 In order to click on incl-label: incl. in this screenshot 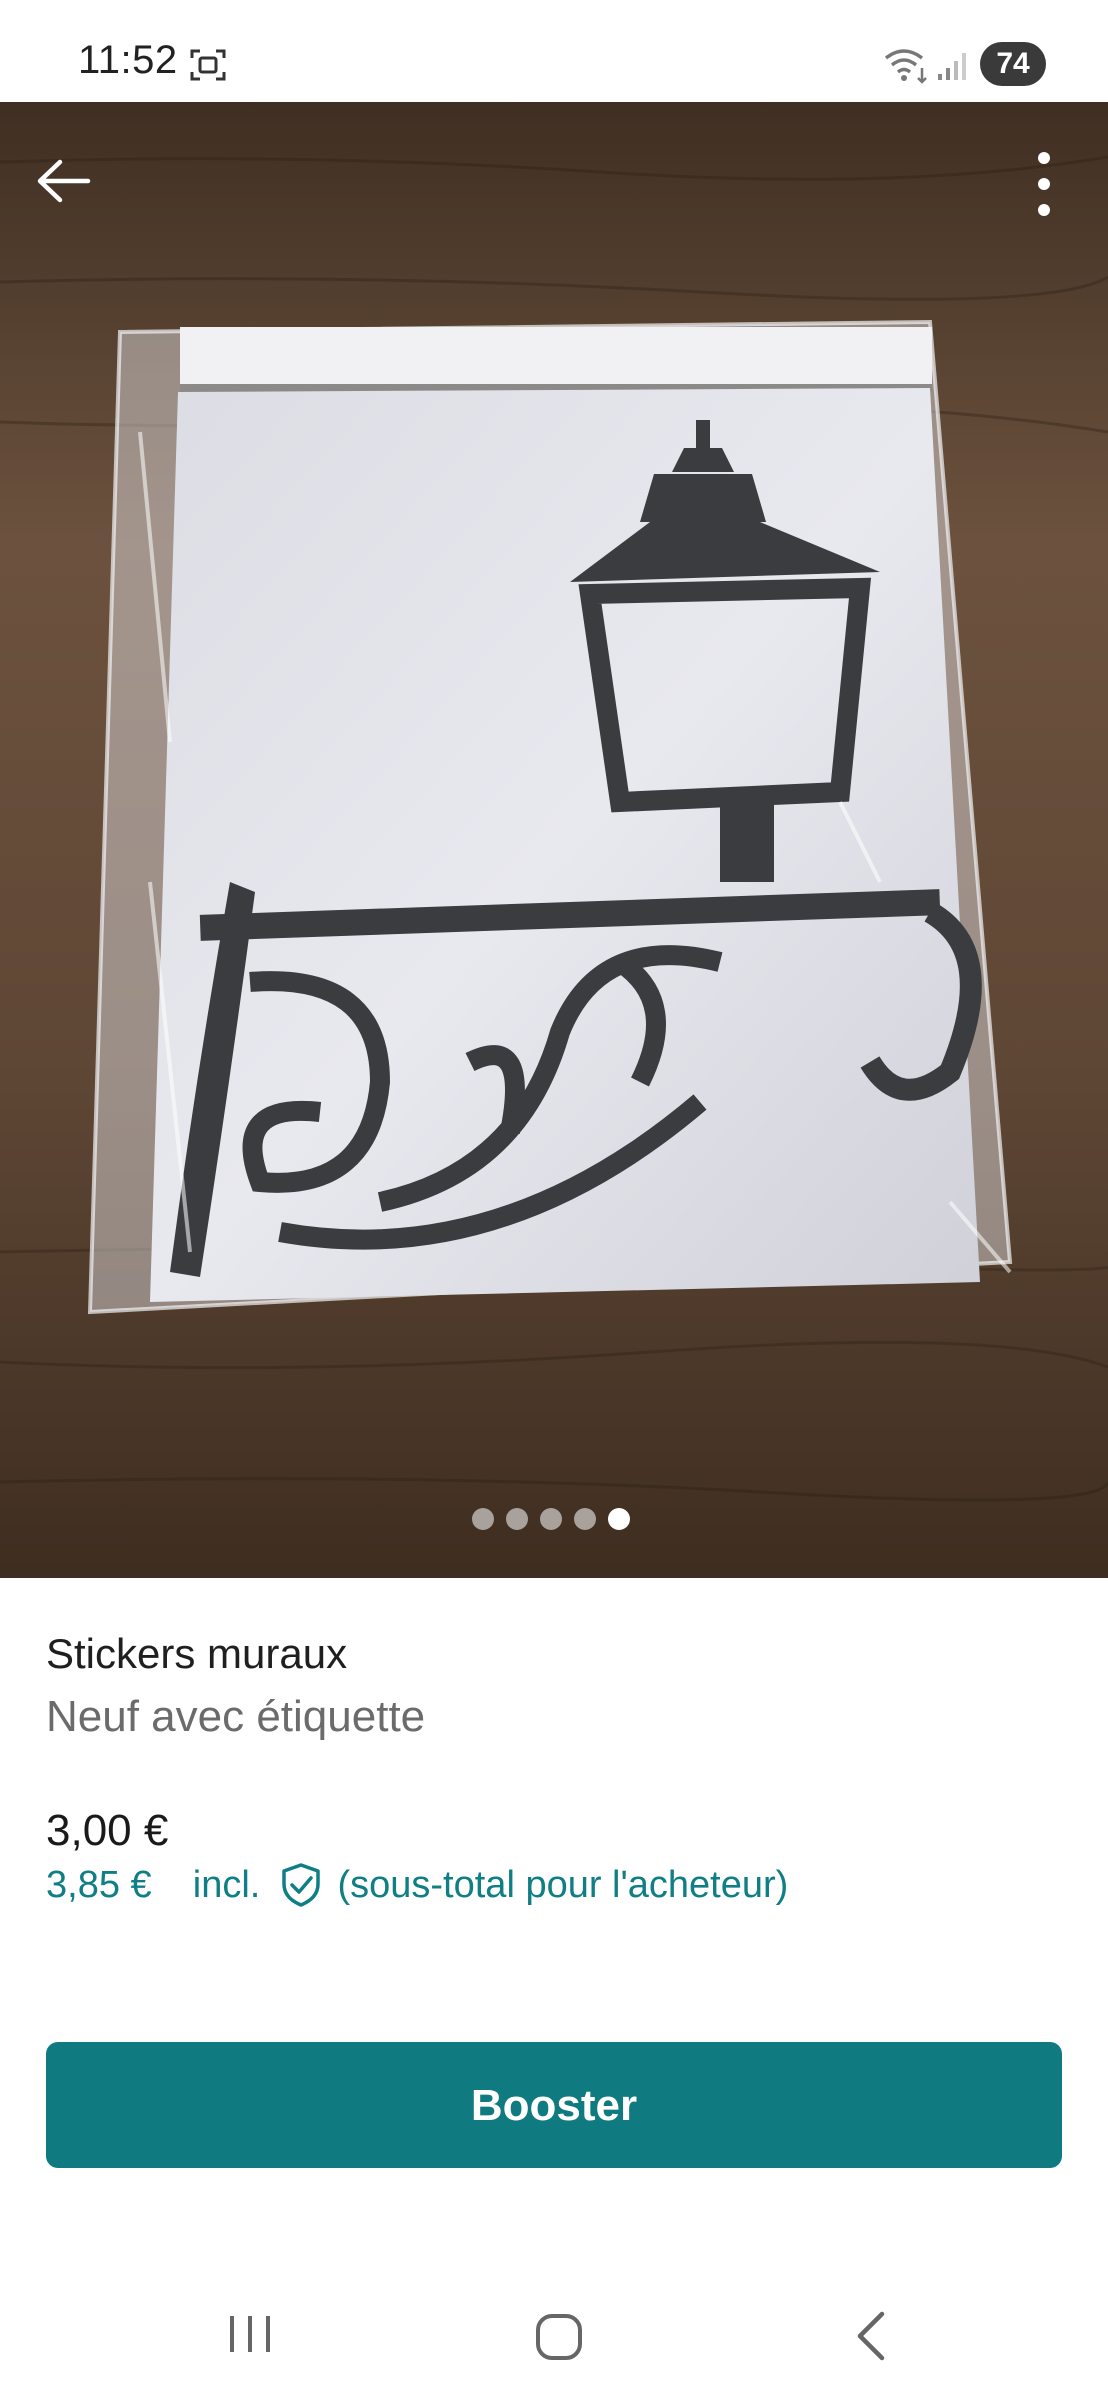, I will do `click(226, 1884)`.